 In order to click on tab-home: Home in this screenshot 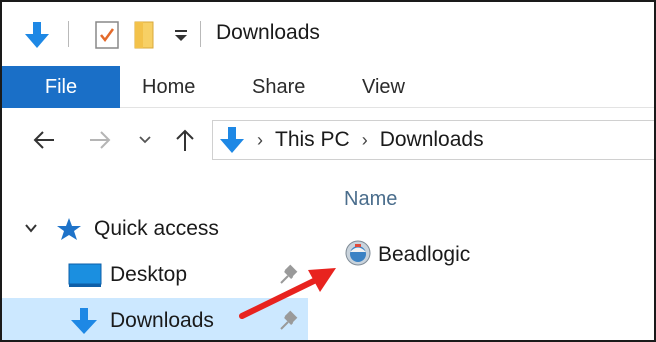, I will do `click(168, 87)`.